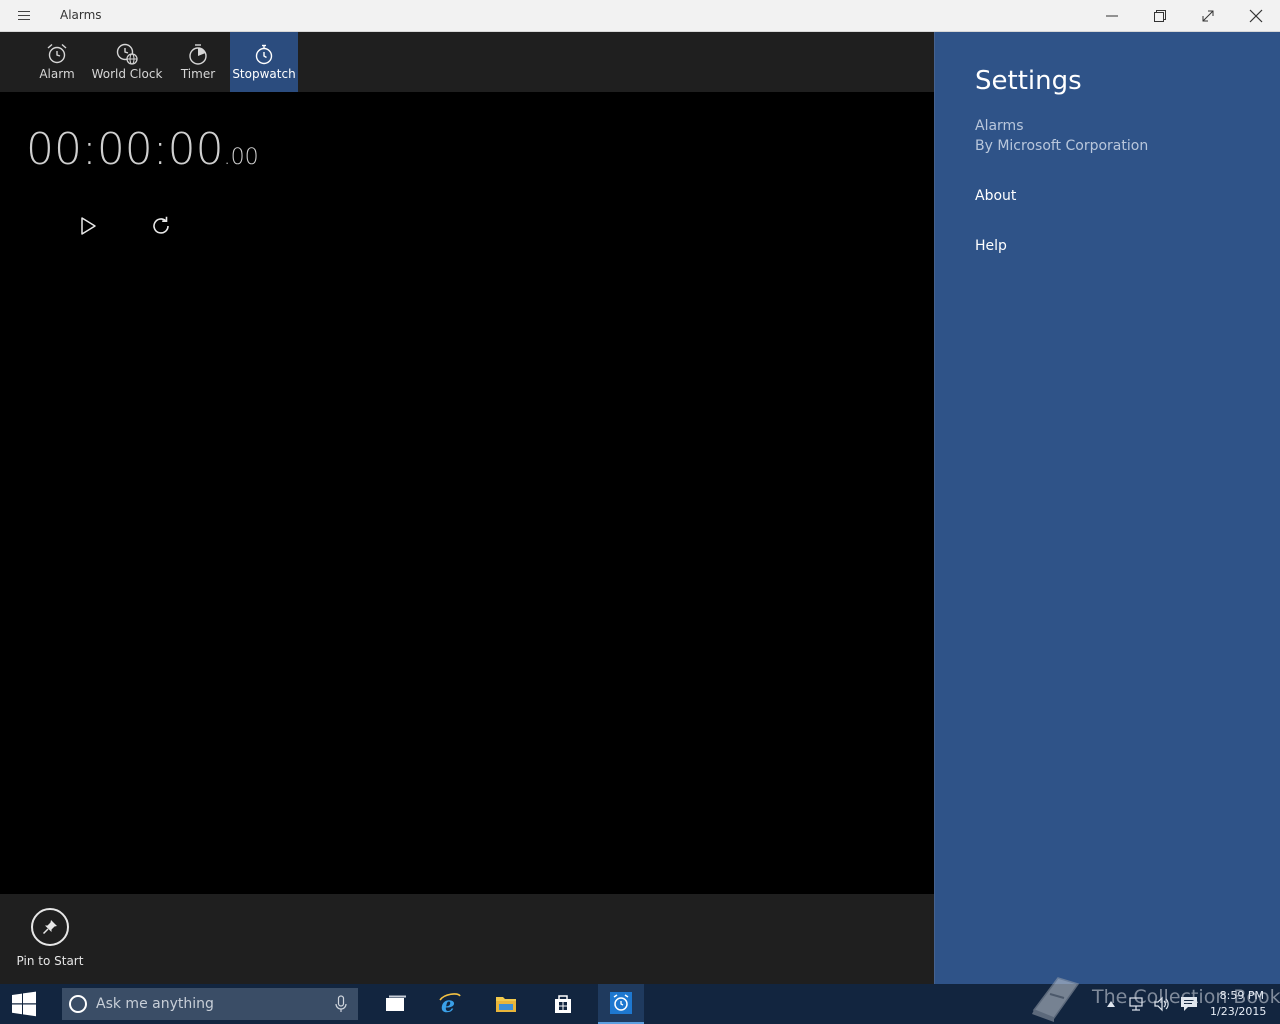 This screenshot has width=1280, height=1024. I want to click on stopwatch-fraction: .00, so click(241, 157).